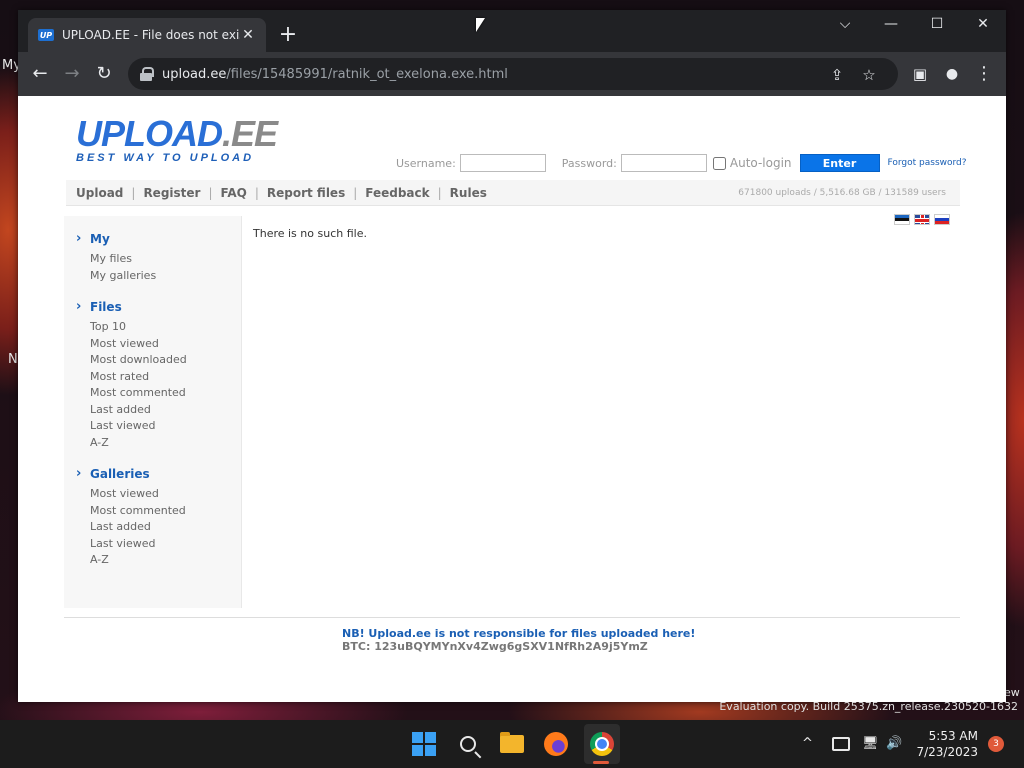 The width and height of the screenshot is (1024, 768). Describe the element at coordinates (165, 344) in the screenshot. I see `sidebar-link-most-viewed: Most viewed` at that location.